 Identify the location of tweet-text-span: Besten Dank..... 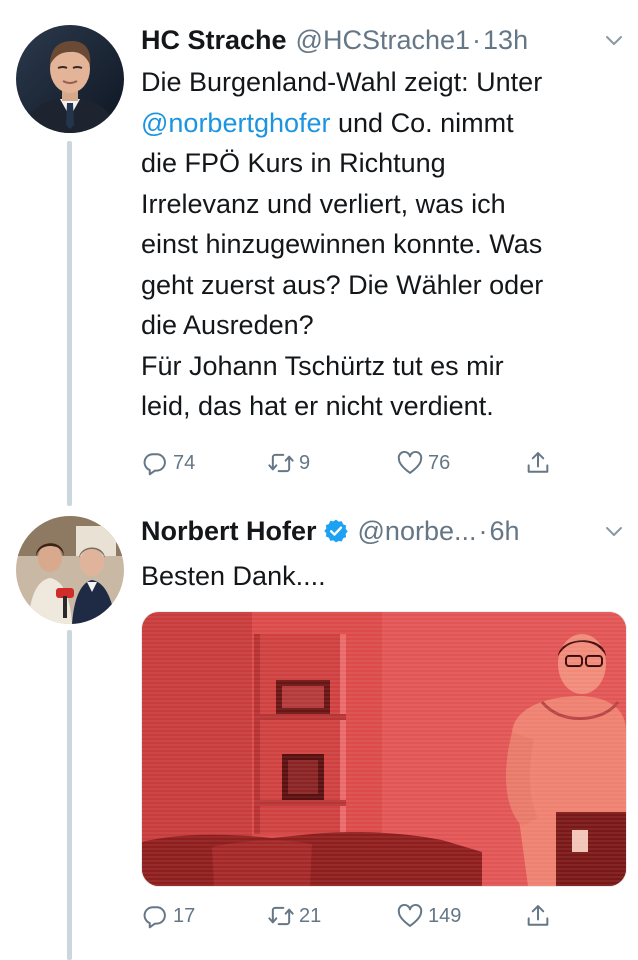
(233, 576).